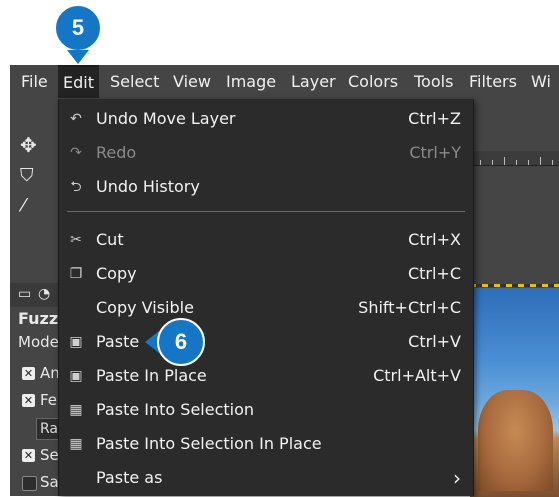 This screenshot has height=497, width=559. I want to click on selection-marquee, so click(514, 285).